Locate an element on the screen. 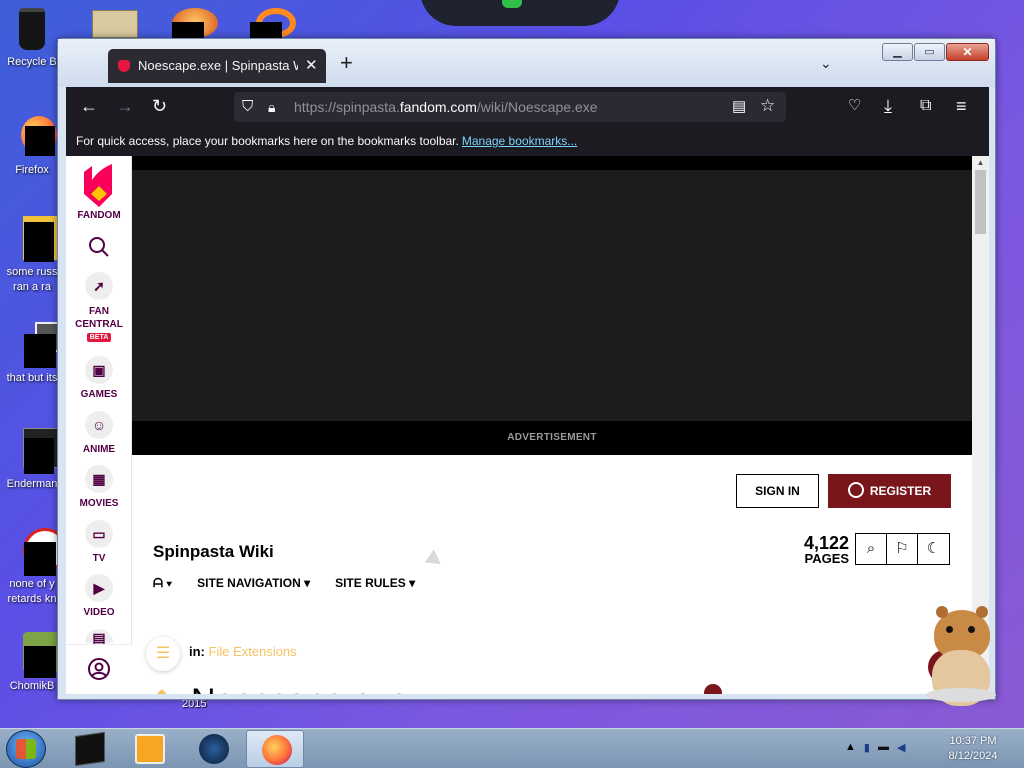 The width and height of the screenshot is (1024, 768). minimize-icon: ▁ is located at coordinates (897, 52).